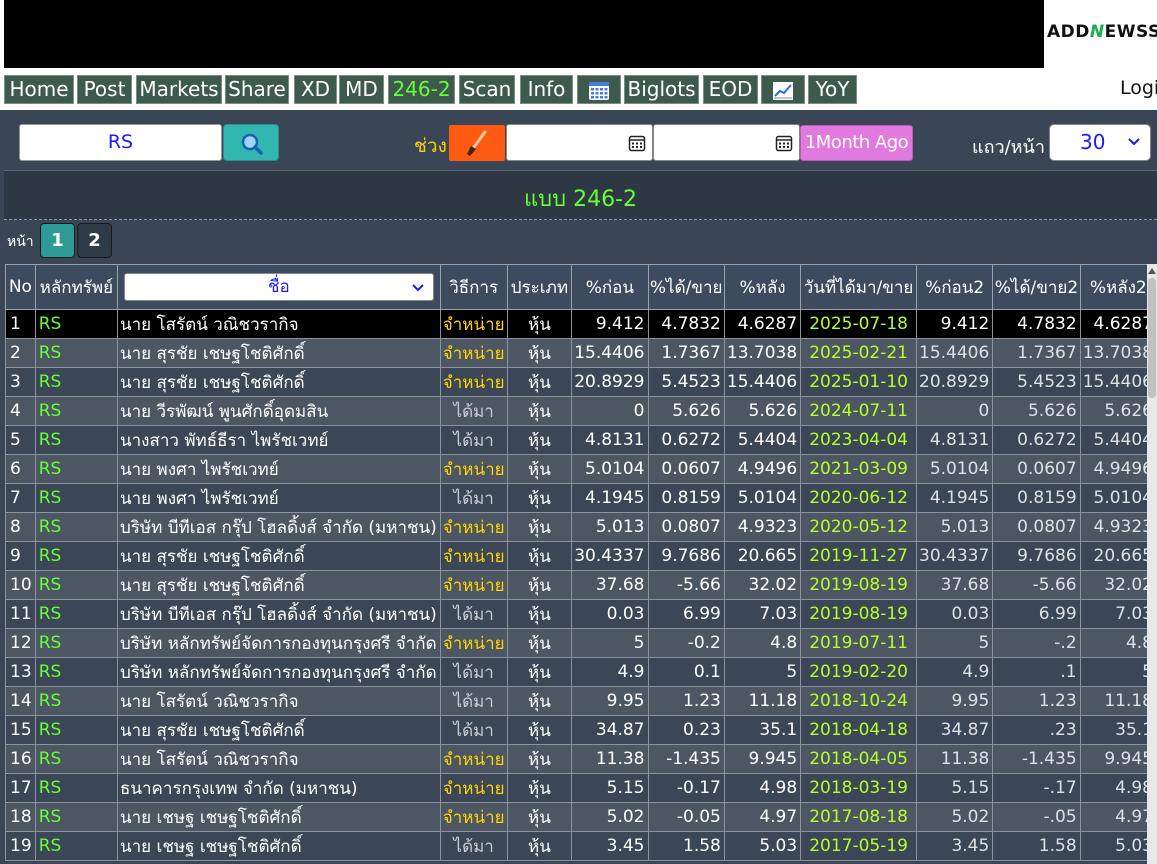  Describe the element at coordinates (762, 287) in the screenshot. I see `col-header-pct-after: %หลัง` at that location.